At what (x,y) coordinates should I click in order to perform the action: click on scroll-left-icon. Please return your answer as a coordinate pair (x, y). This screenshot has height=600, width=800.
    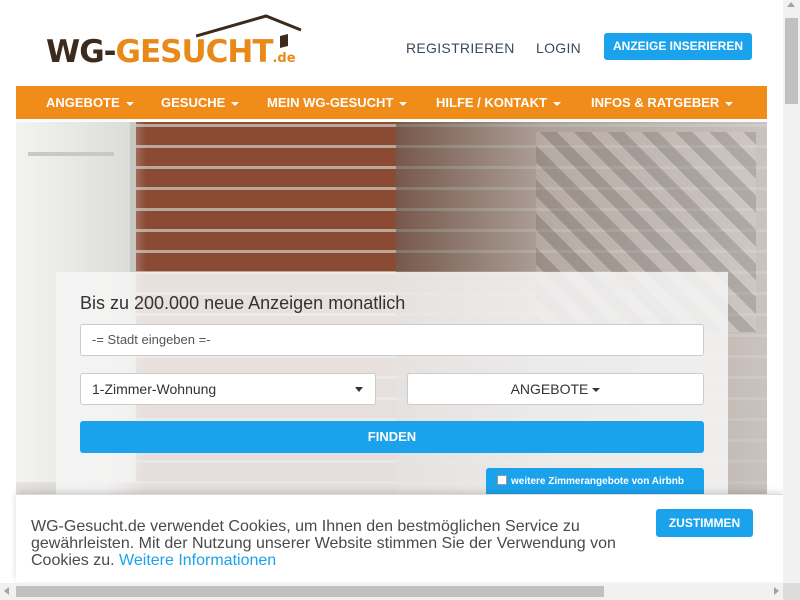
    Looking at the image, I should click on (6, 591).